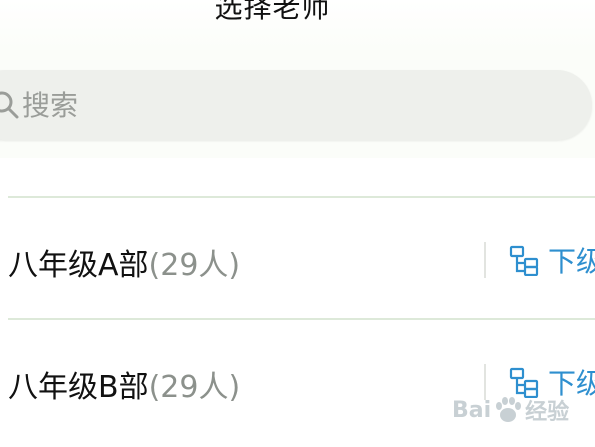  Describe the element at coordinates (571, 261) in the screenshot. I see `subordinate-label: 下级` at that location.